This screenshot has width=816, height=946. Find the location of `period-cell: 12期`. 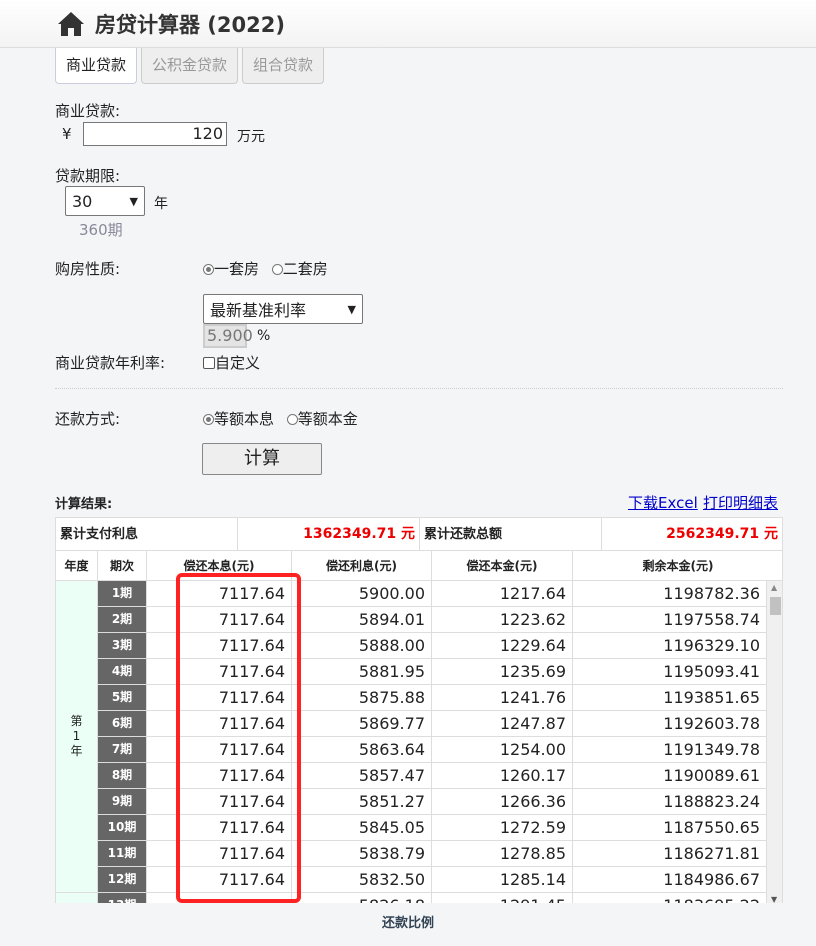

period-cell: 12期 is located at coordinates (122, 880).